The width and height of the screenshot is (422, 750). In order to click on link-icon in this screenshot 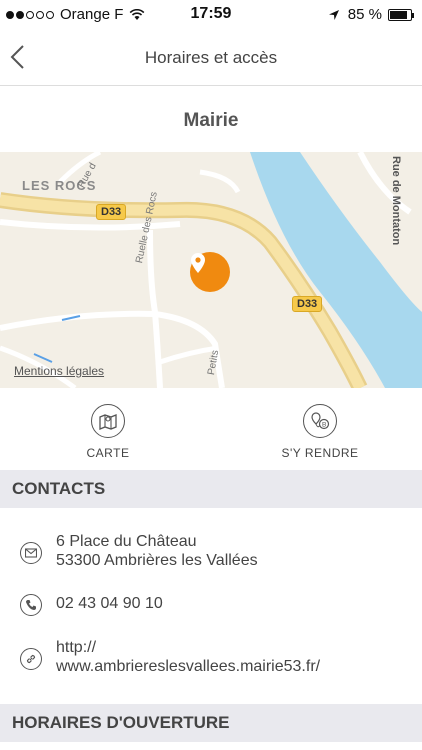, I will do `click(31, 659)`.